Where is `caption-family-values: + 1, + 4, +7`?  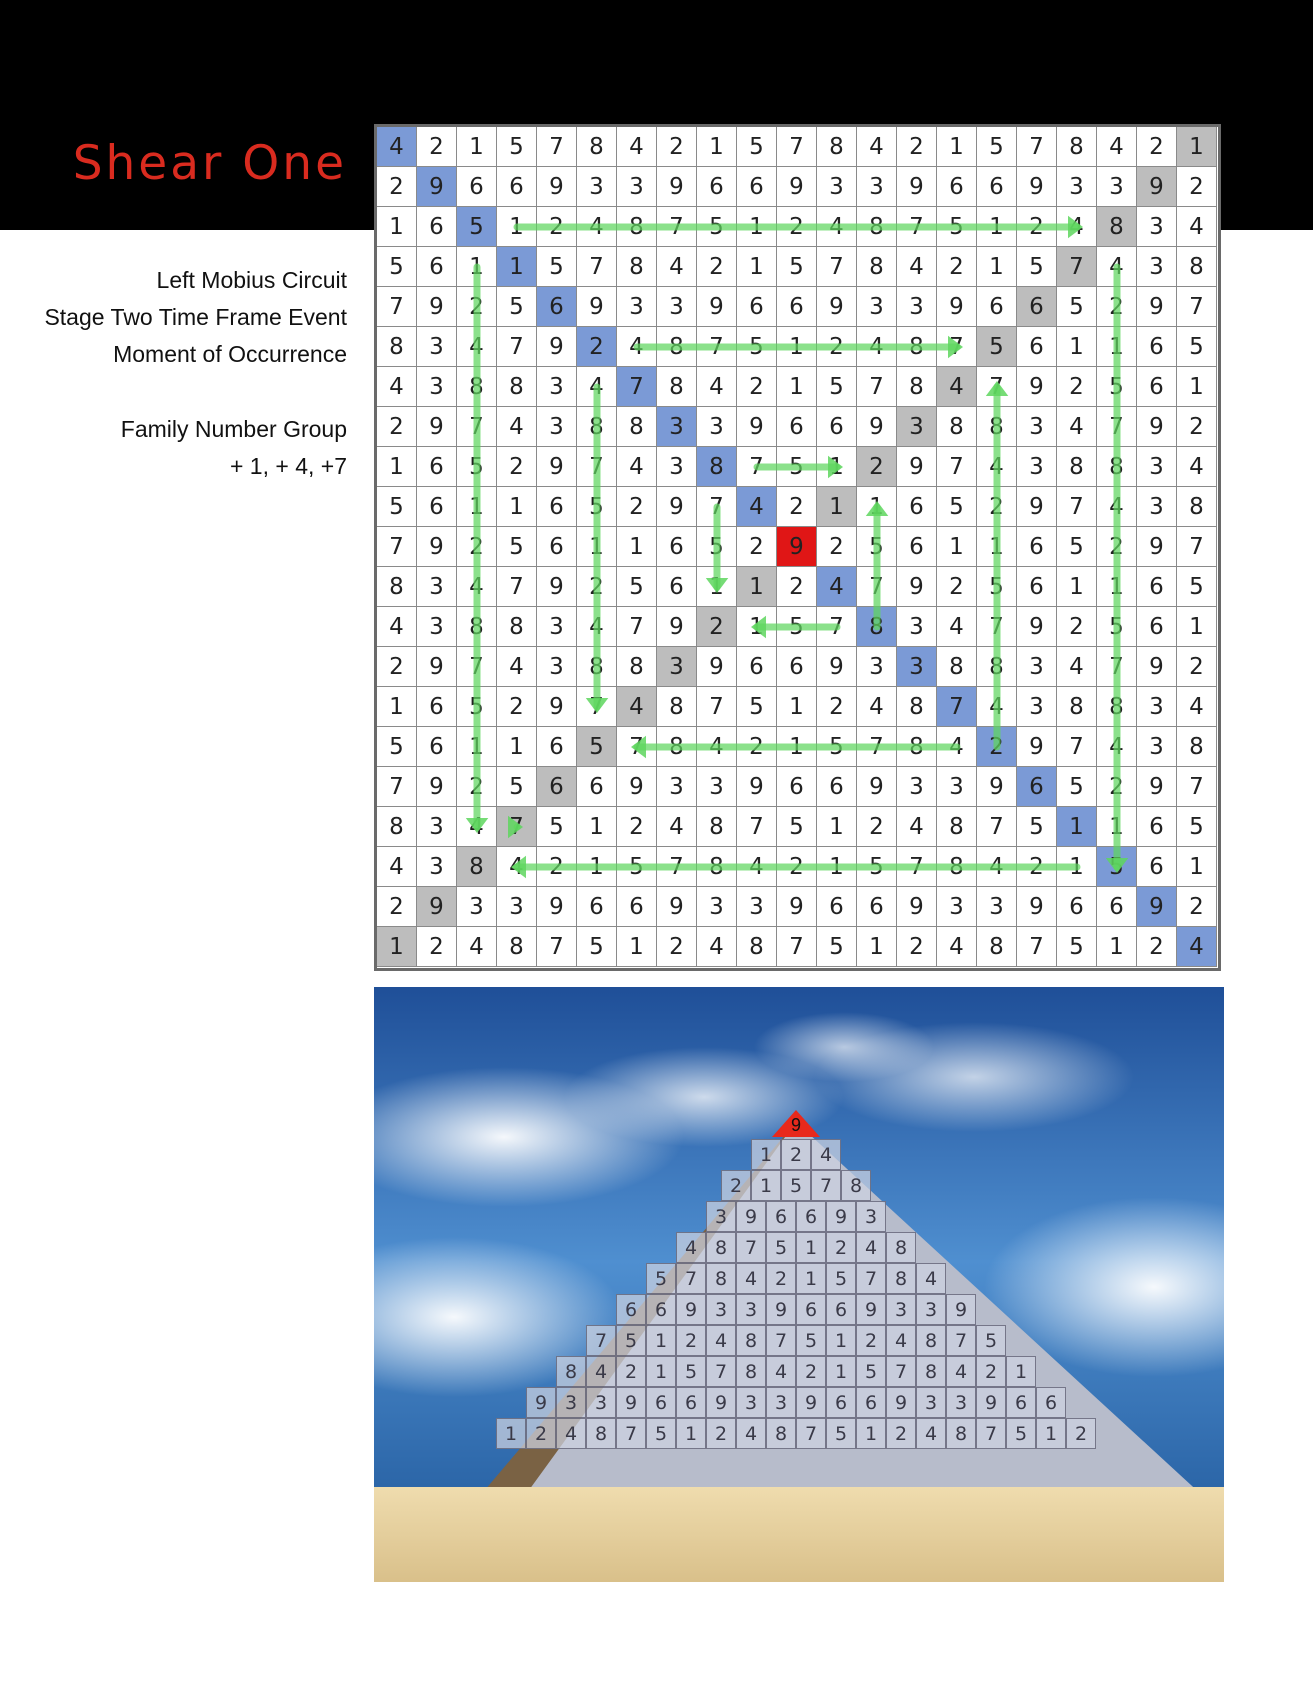 caption-family-values: + 1, + 4, +7 is located at coordinates (288, 466).